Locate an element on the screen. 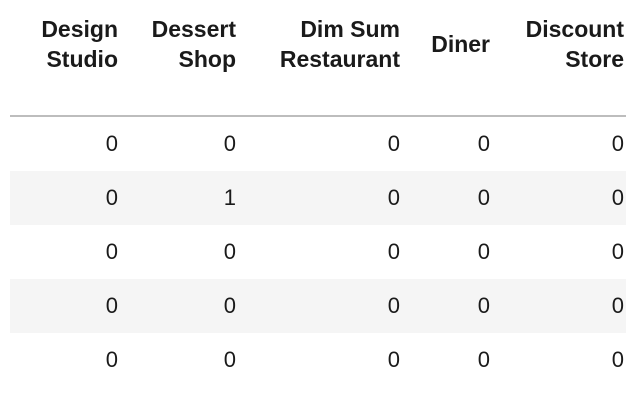 The width and height of the screenshot is (626, 402). table-row: 0 1 0 0 0 is located at coordinates (318, 198).